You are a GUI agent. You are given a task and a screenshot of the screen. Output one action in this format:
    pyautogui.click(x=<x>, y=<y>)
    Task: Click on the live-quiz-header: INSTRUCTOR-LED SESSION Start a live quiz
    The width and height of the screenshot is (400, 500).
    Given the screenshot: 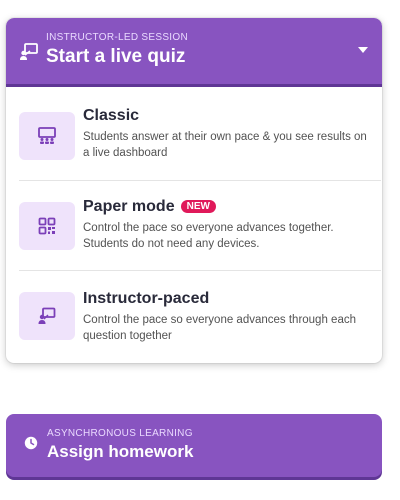 What is the action you would take?
    pyautogui.click(x=194, y=51)
    